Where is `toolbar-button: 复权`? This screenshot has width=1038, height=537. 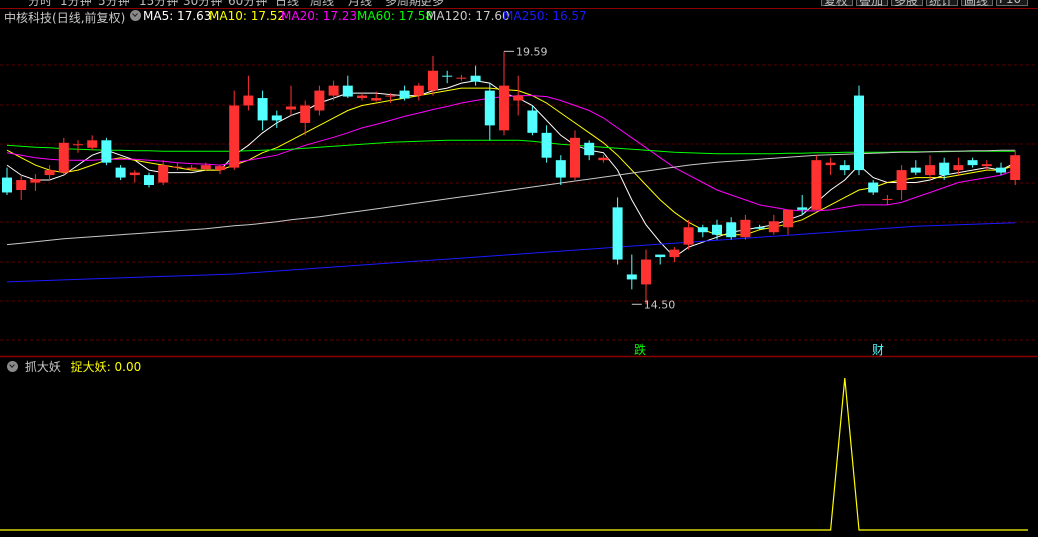 toolbar-button: 复权 is located at coordinates (837, 3).